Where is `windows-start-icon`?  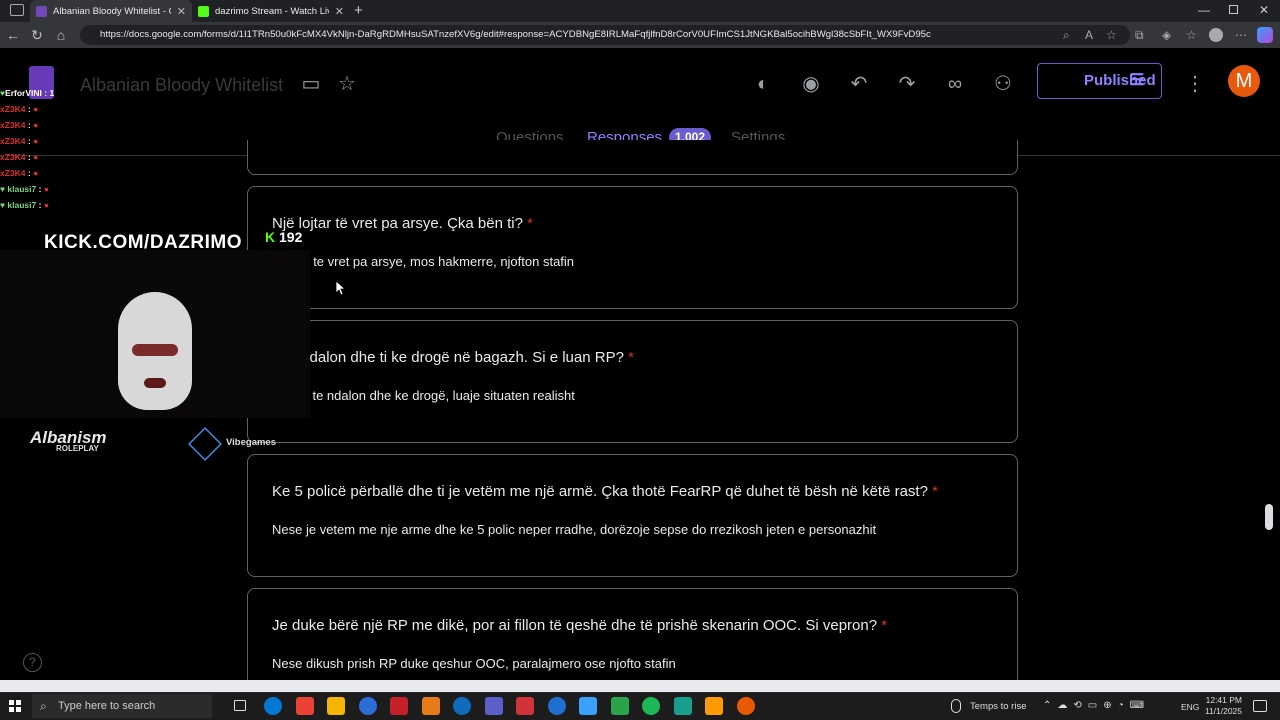 windows-start-icon is located at coordinates (15, 706).